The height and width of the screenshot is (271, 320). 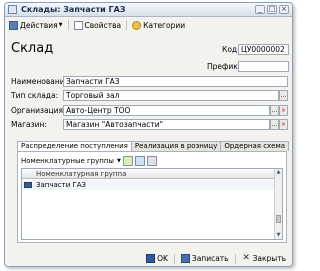 I want to click on groups-toolbar: Номенклатурные группы ▼, so click(x=89, y=160).